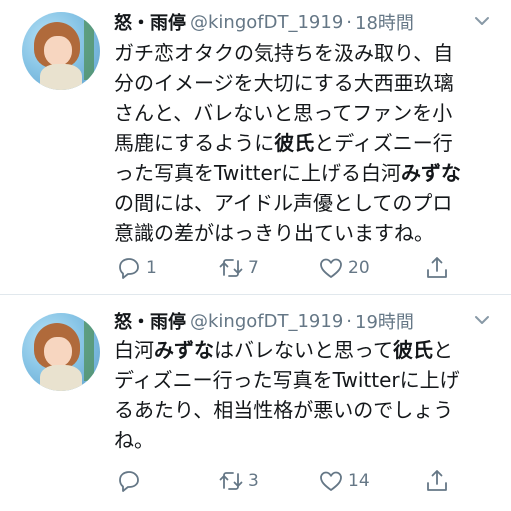 This screenshot has width=511, height=511. I want to click on action-bar: 3 14, so click(289, 481).